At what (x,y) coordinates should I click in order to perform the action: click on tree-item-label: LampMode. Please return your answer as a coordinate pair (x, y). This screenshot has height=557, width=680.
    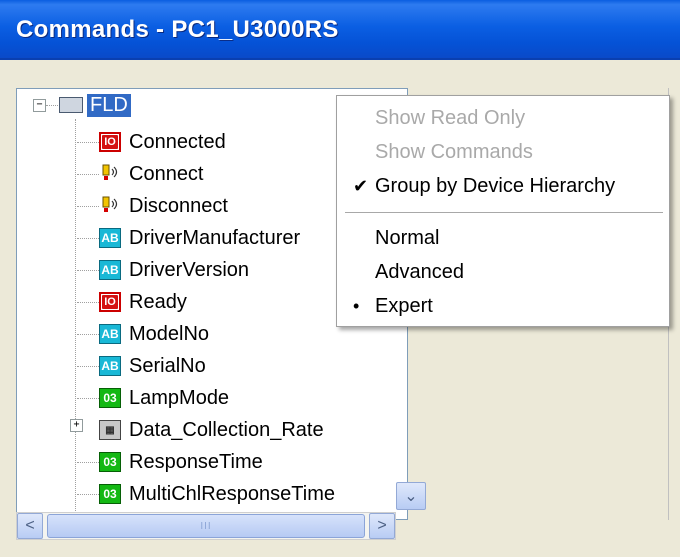
    Looking at the image, I should click on (179, 397).